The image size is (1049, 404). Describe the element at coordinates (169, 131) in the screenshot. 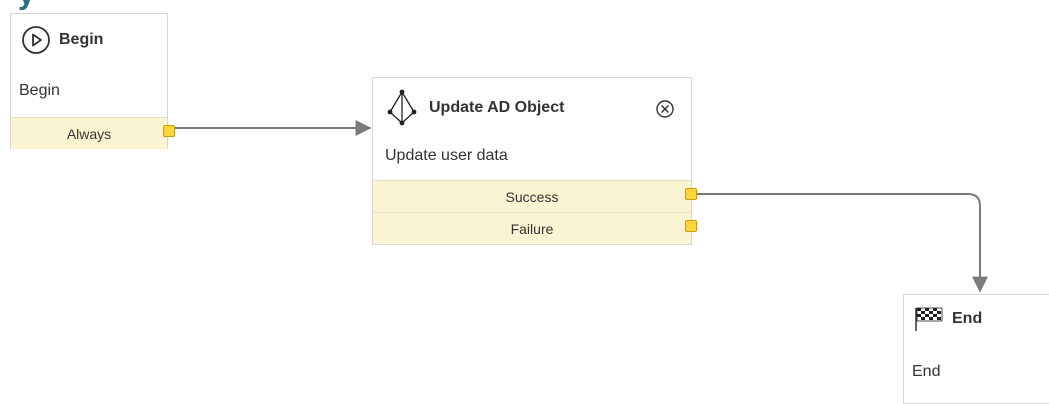

I see `port-handle-always` at that location.